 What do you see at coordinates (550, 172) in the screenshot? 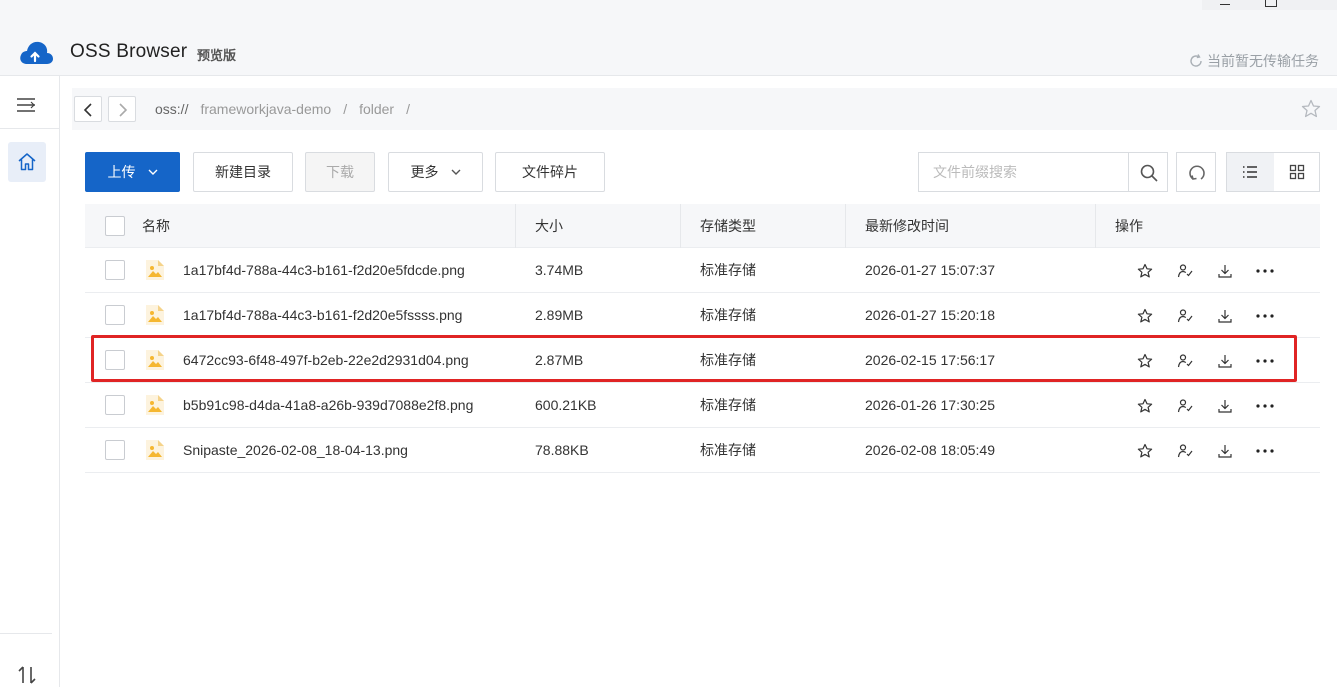
I see `file-fragments-button: 文件碎片` at bounding box center [550, 172].